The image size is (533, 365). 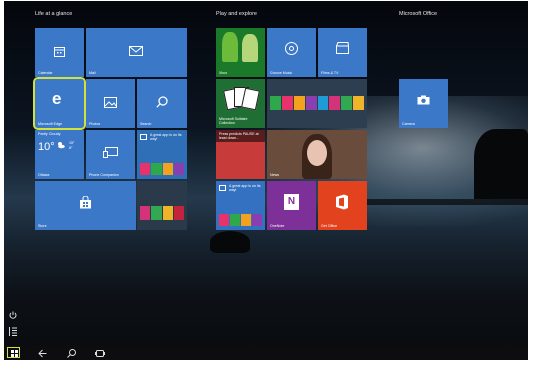 I want to click on store-icon, so click(x=85, y=202).